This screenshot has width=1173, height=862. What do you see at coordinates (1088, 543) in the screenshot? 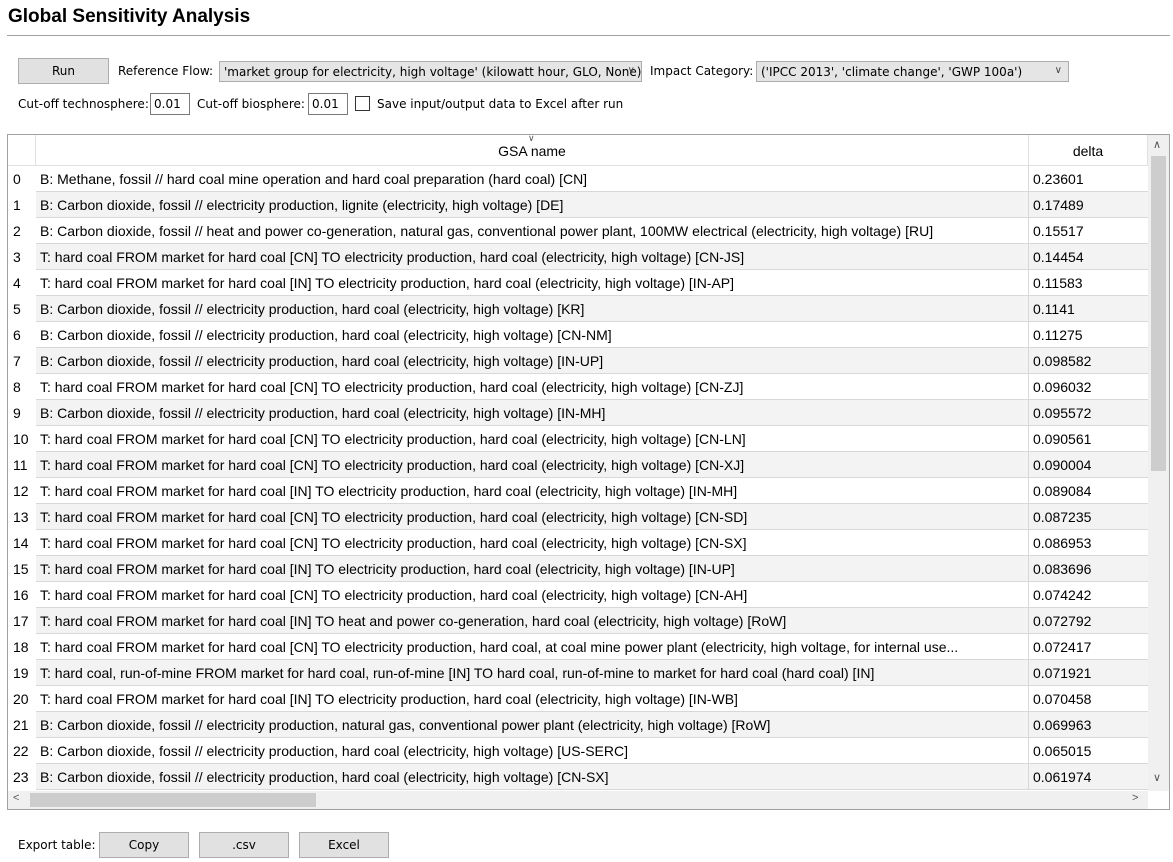
I see `delta-cell: 0.086953` at bounding box center [1088, 543].